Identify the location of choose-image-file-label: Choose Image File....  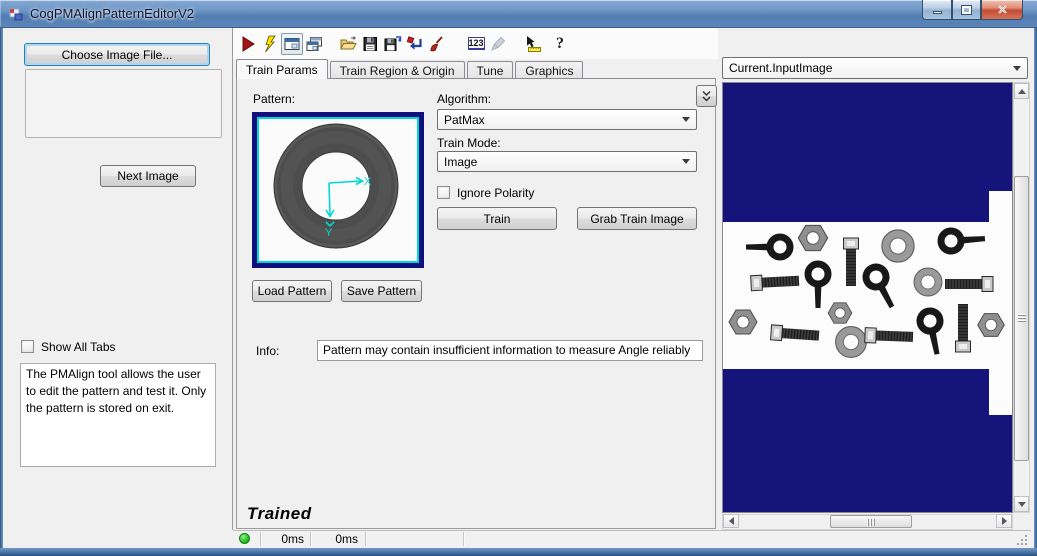
(117, 54).